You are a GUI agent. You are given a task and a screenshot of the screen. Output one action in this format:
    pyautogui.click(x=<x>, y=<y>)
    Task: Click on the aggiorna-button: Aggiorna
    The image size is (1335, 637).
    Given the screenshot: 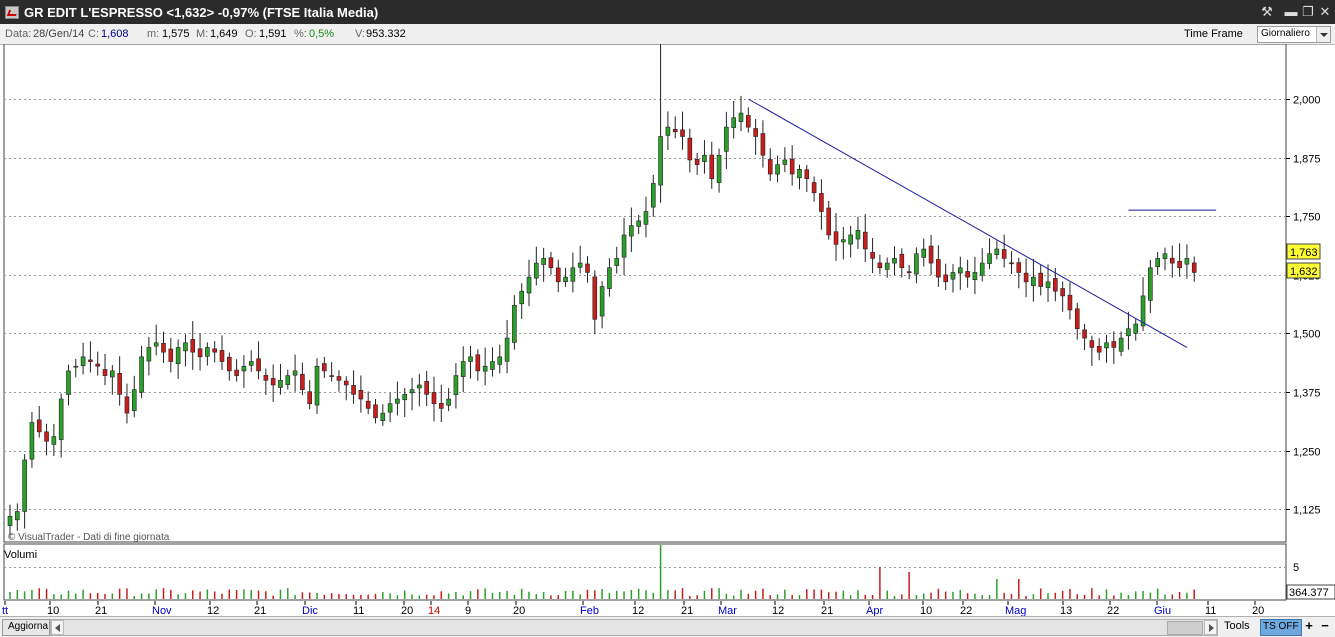 What is the action you would take?
    pyautogui.click(x=26, y=627)
    